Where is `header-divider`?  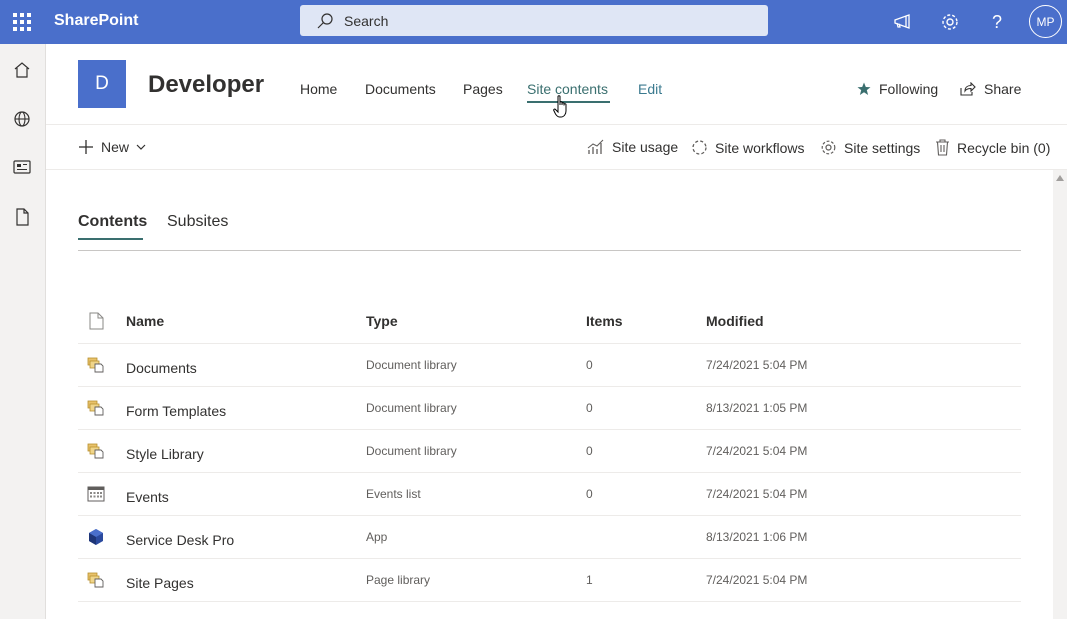 header-divider is located at coordinates (556, 124).